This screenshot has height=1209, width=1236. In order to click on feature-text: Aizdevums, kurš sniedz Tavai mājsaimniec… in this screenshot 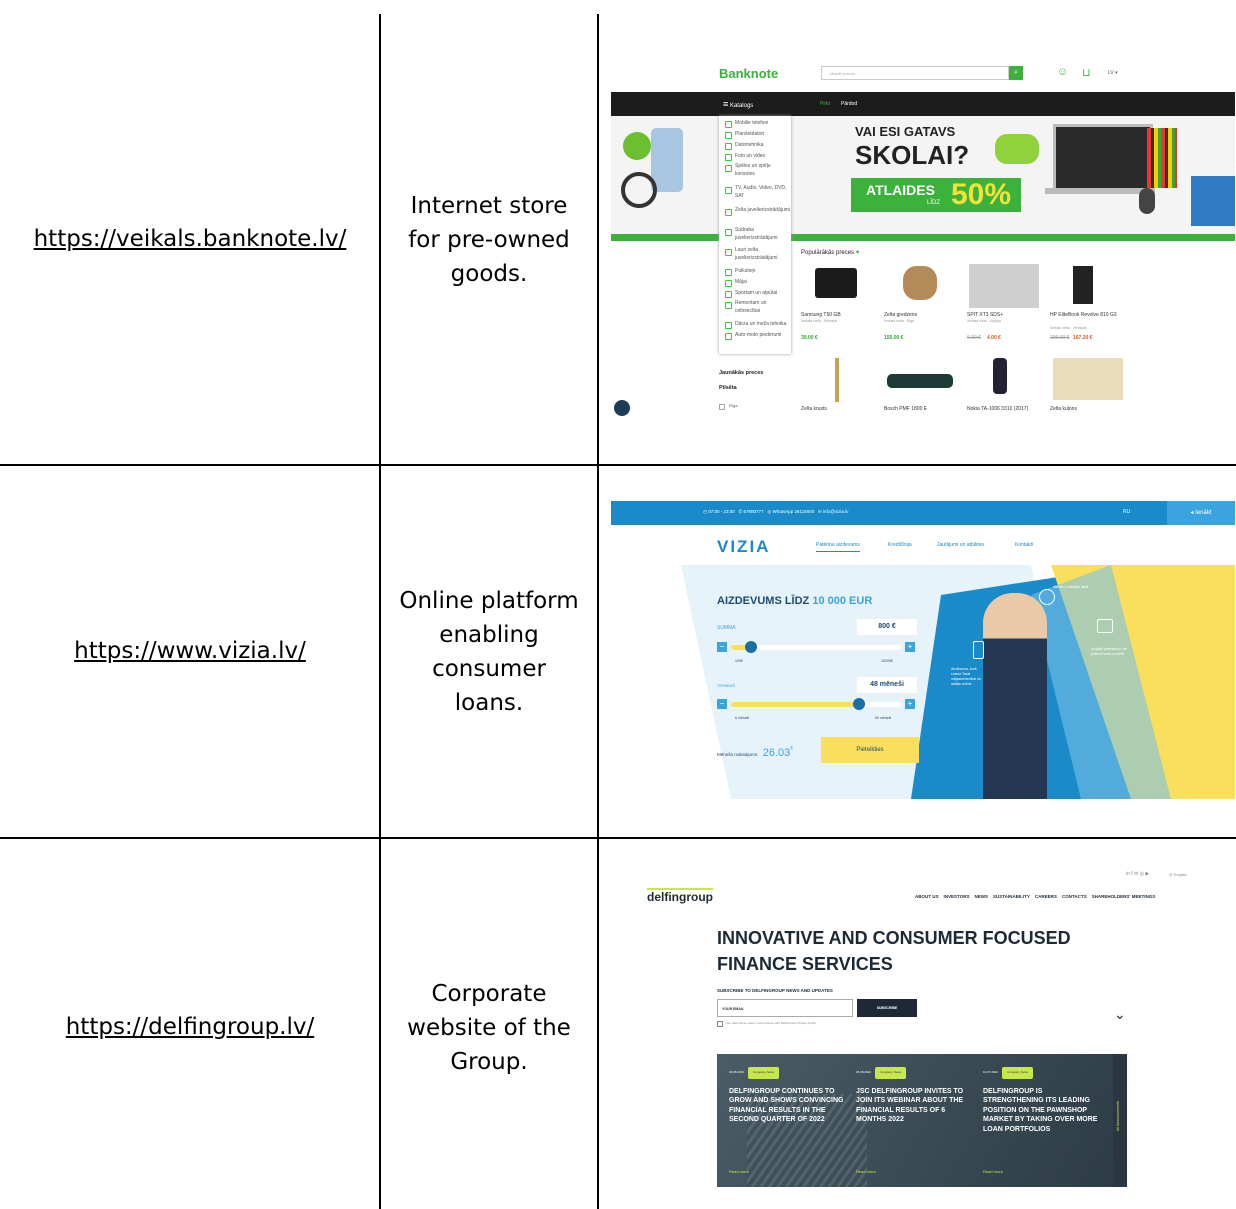, I will do `click(966, 676)`.